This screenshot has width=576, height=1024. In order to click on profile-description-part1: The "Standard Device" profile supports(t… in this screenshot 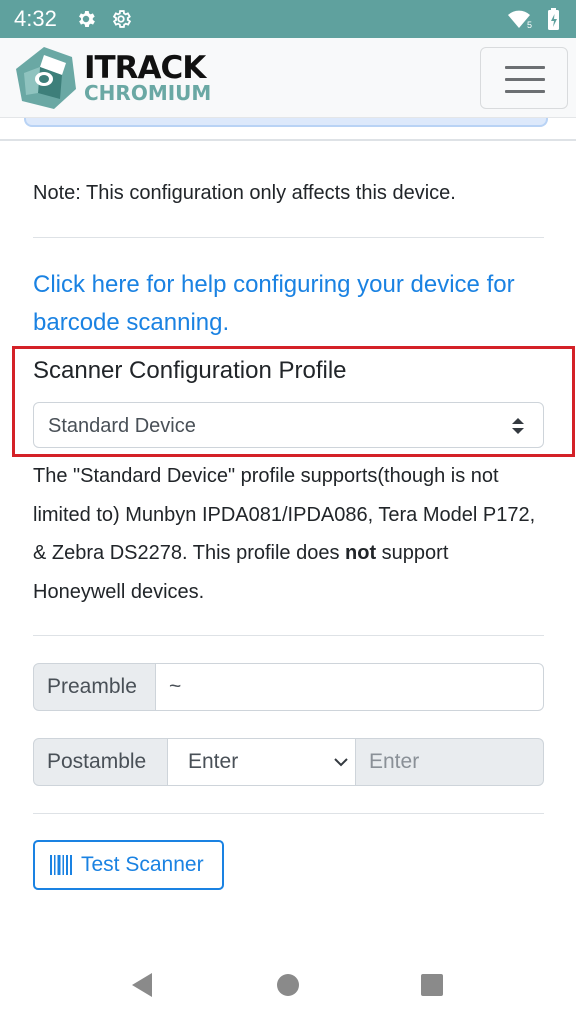, I will do `click(284, 514)`.